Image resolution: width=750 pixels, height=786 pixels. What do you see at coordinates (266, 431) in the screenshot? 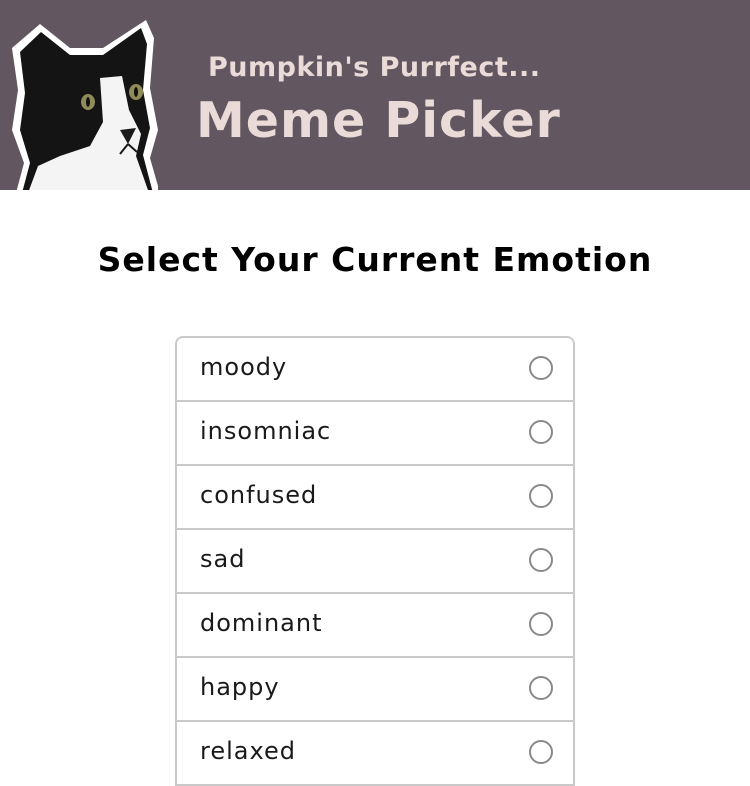
I see `option-label: insomniac` at bounding box center [266, 431].